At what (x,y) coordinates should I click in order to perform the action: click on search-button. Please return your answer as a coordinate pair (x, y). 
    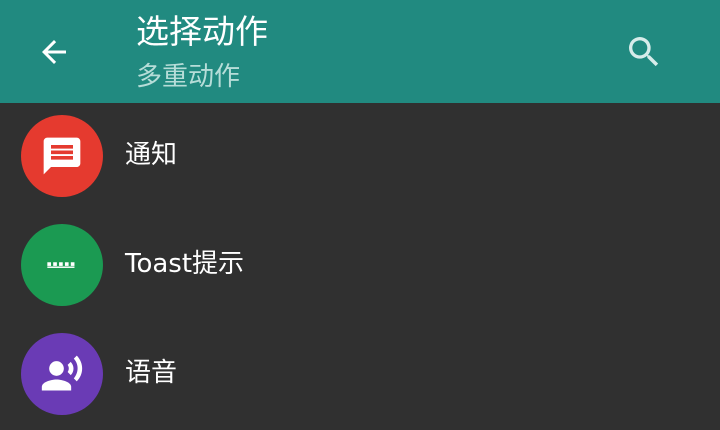
    Looking at the image, I should click on (644, 52).